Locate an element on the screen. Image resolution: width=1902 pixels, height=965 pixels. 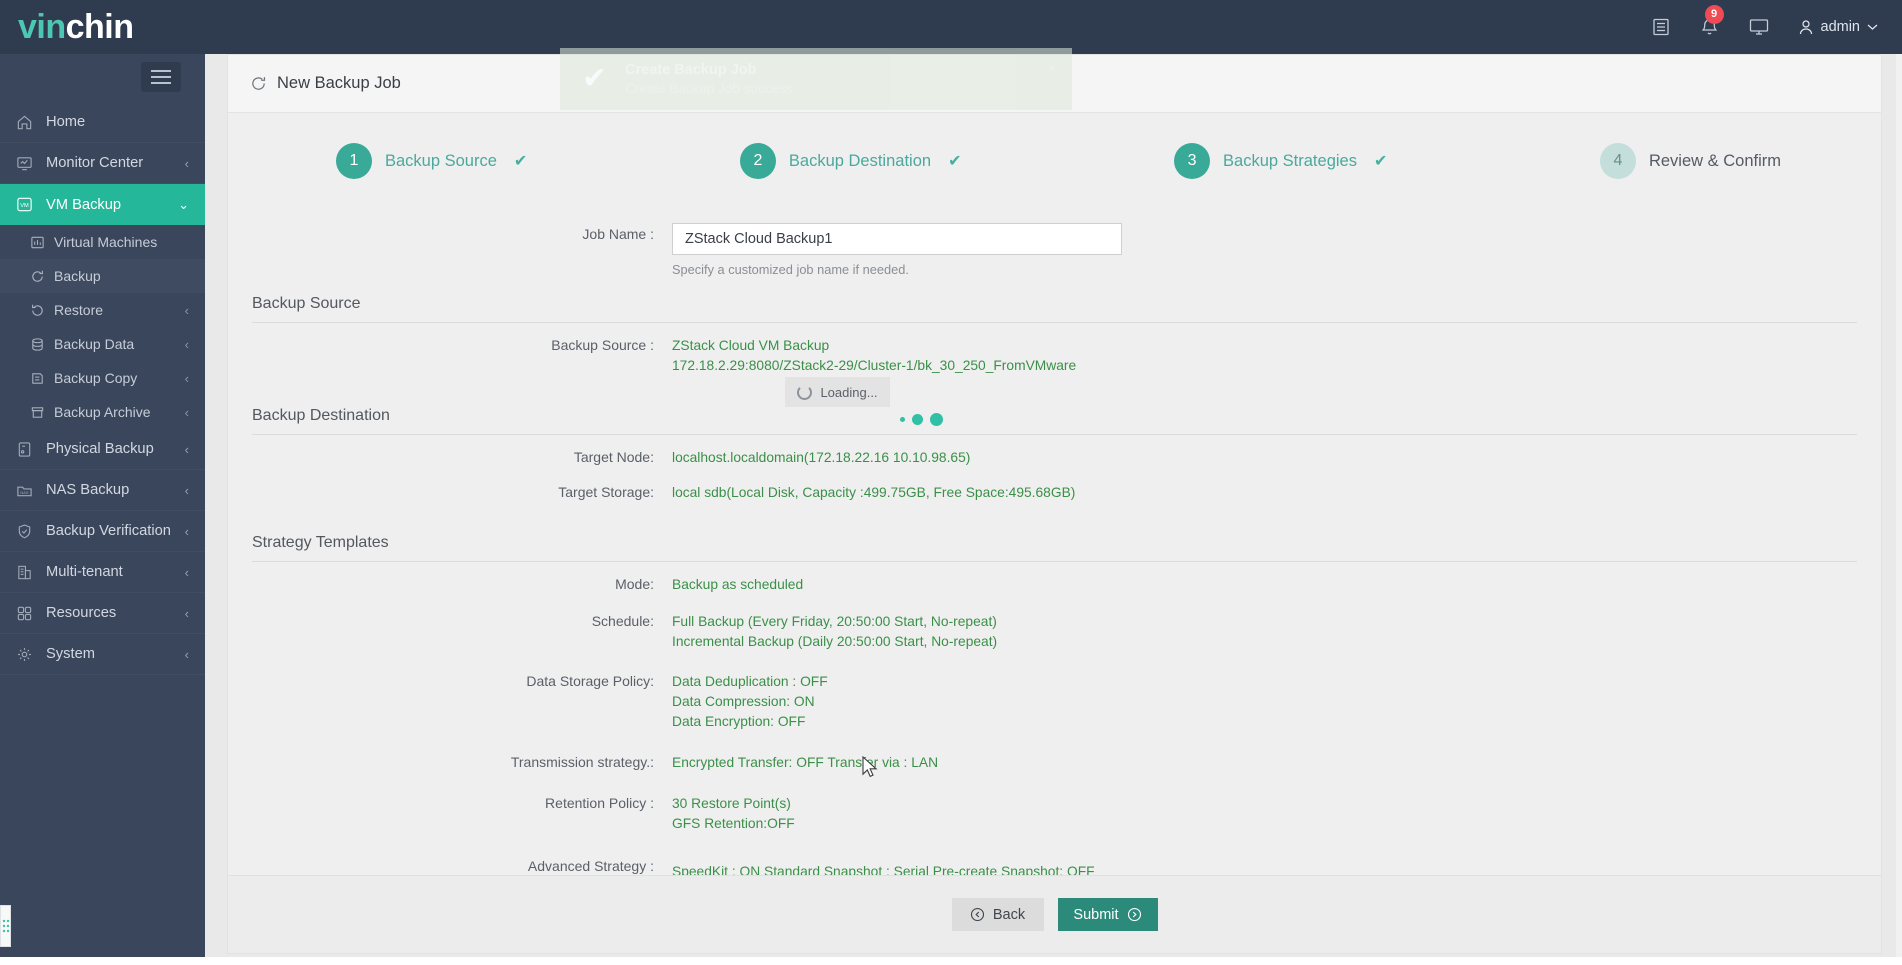
sidebar-collapse-button is located at coordinates (161, 77).